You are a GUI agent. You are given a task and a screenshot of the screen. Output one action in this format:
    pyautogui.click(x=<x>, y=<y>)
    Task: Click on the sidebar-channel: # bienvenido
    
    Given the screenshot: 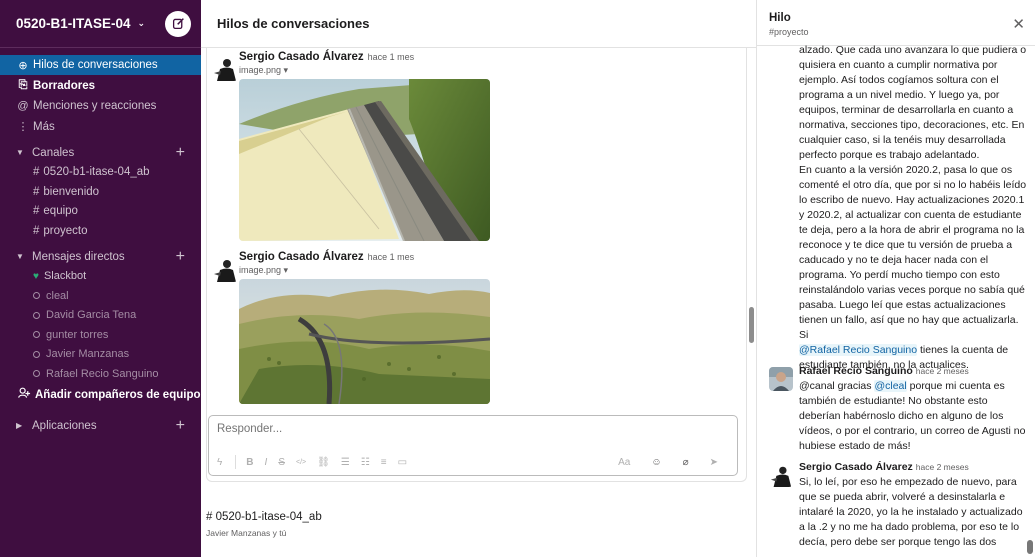 What is the action you would take?
    pyautogui.click(x=100, y=192)
    